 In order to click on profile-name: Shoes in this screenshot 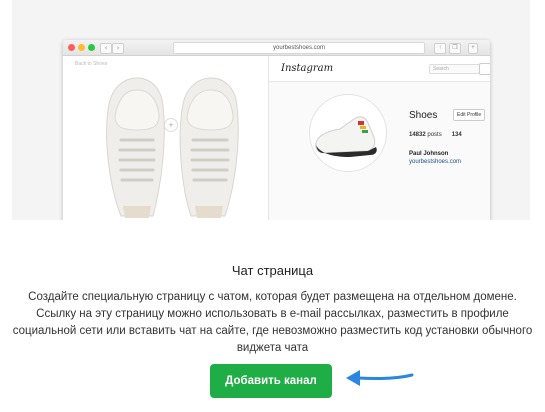, I will do `click(423, 115)`.